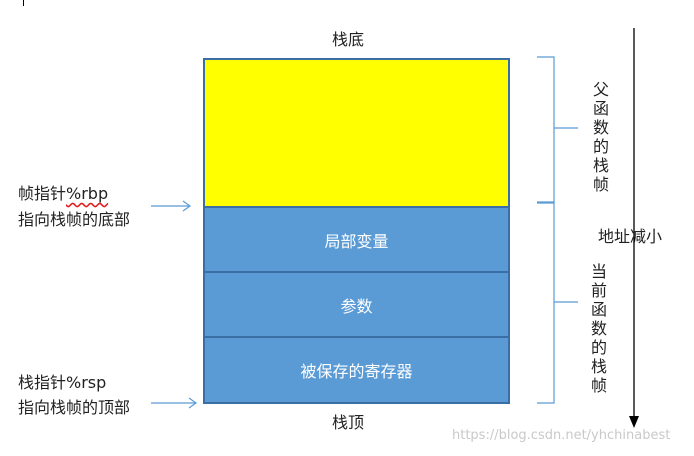 This screenshot has width=694, height=456. What do you see at coordinates (557, 302) in the screenshot?
I see `current-frame-bracket` at bounding box center [557, 302].